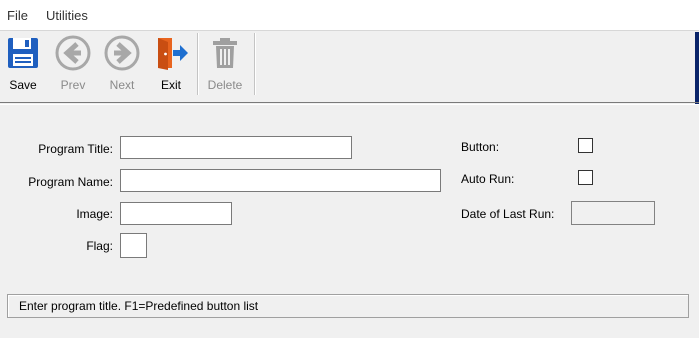 The height and width of the screenshot is (338, 699). What do you see at coordinates (280, 180) in the screenshot?
I see `program-name-field` at bounding box center [280, 180].